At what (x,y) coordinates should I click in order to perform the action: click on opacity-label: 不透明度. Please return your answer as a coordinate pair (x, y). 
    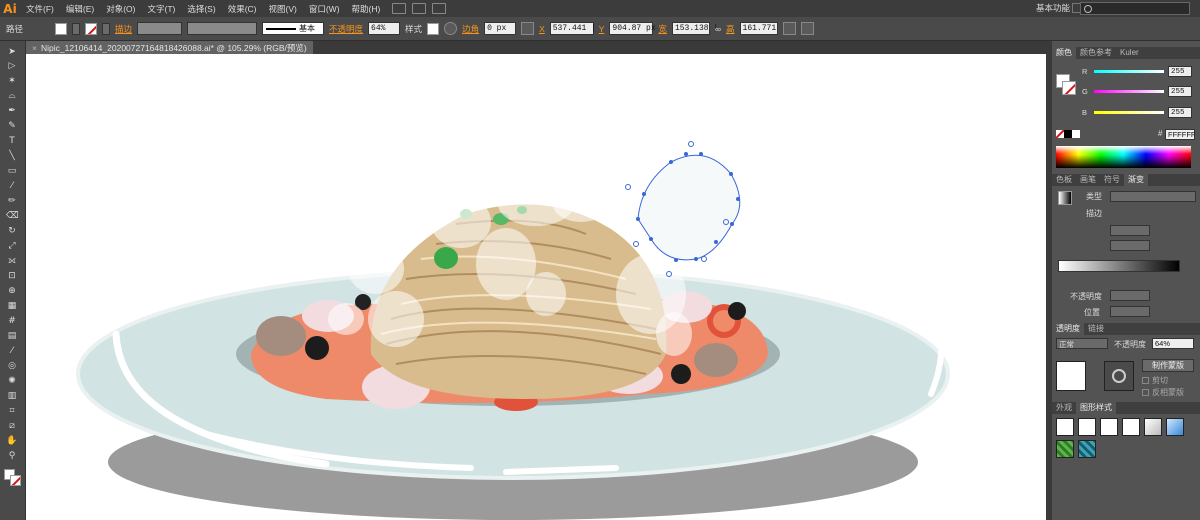
    Looking at the image, I should click on (346, 29).